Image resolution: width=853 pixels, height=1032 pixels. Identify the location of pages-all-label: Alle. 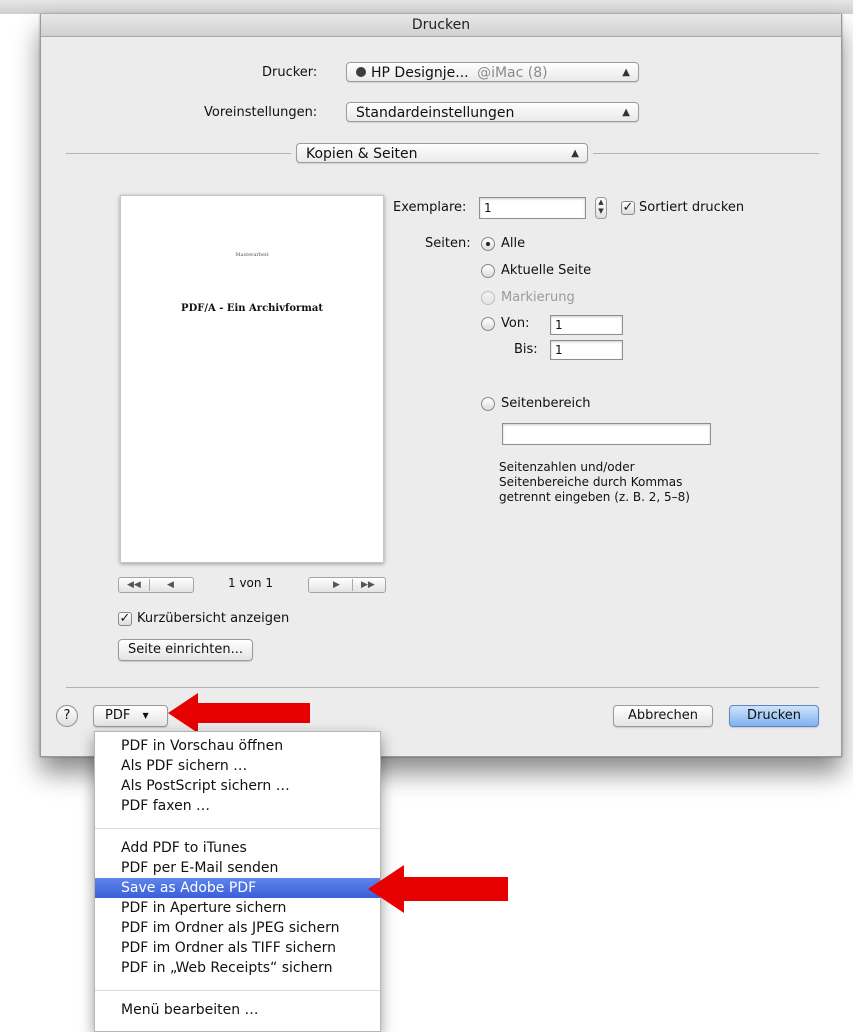
(513, 243).